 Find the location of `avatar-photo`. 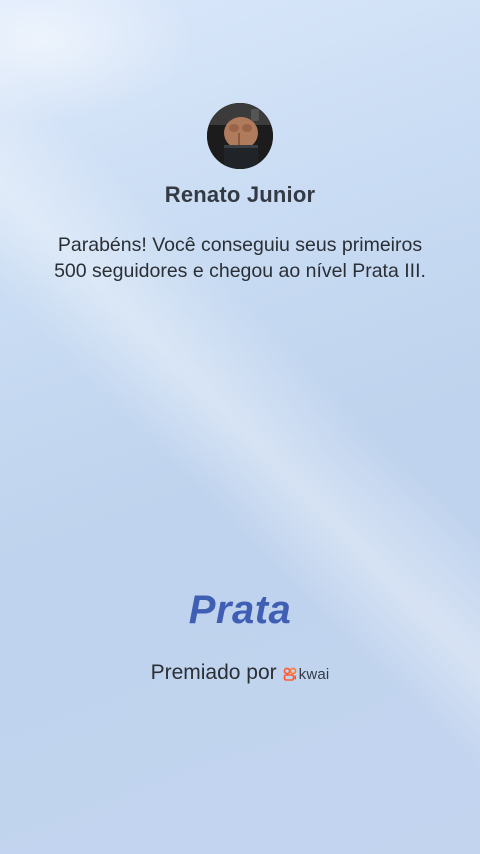

avatar-photo is located at coordinates (240, 136).